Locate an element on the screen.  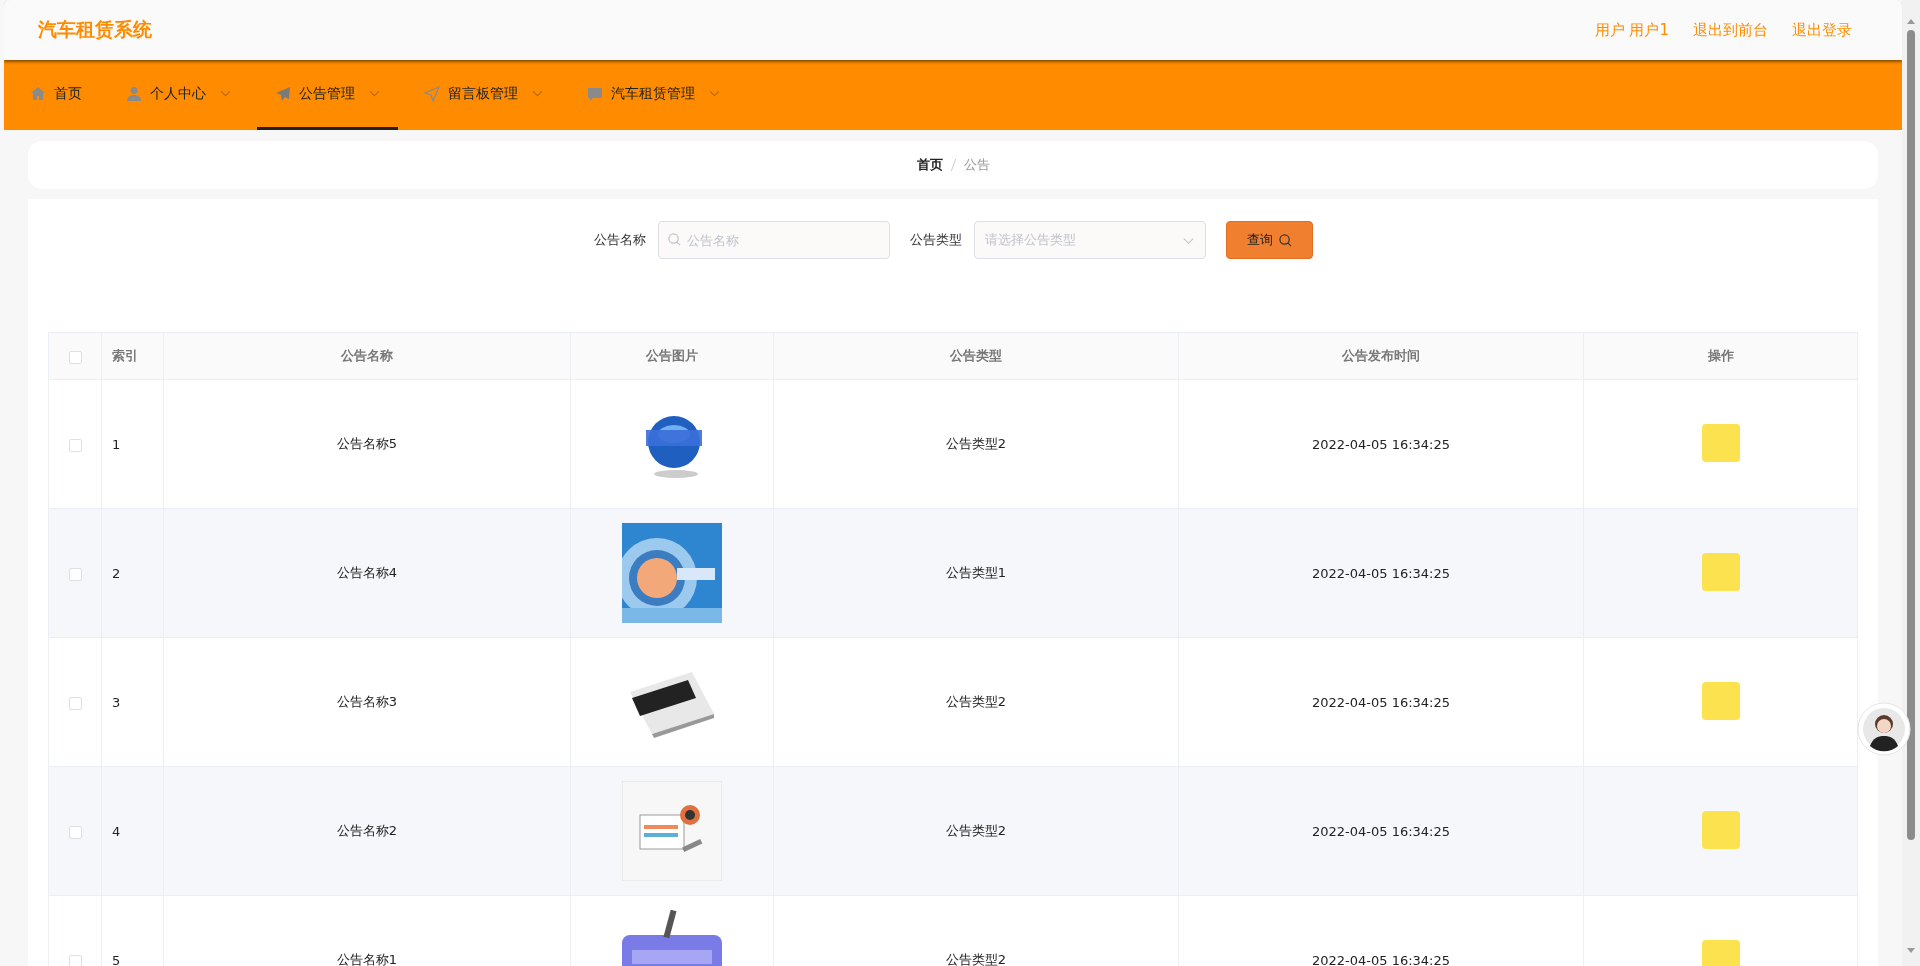
column-header: 操作 is located at coordinates (1720, 356).